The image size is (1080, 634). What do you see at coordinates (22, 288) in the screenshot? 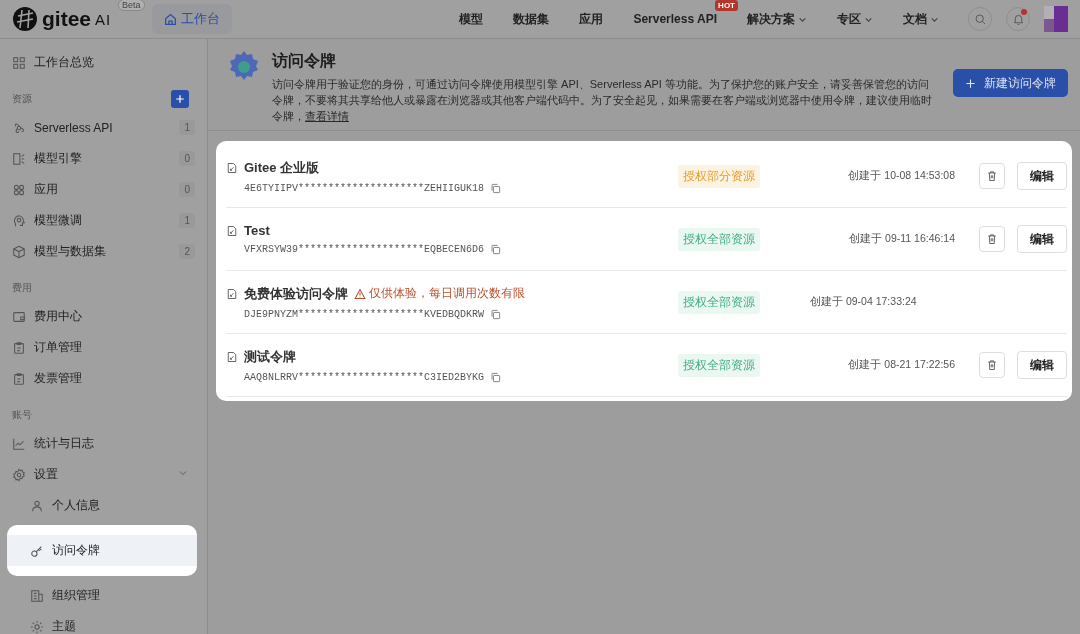
I see `section-title: 费用` at bounding box center [22, 288].